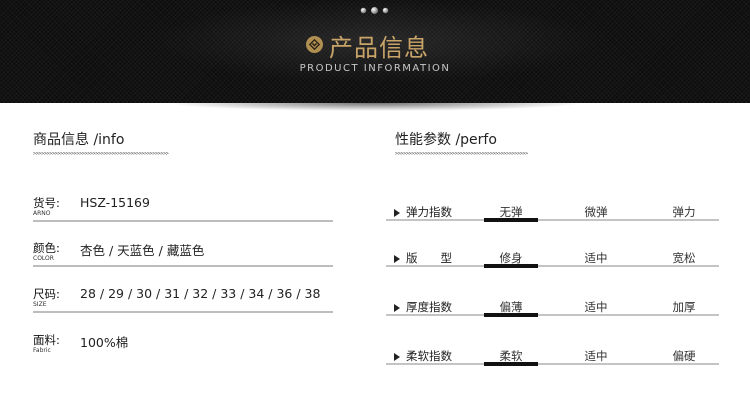  Describe the element at coordinates (314, 44) in the screenshot. I see `chevron-down-diamond-icon` at that location.